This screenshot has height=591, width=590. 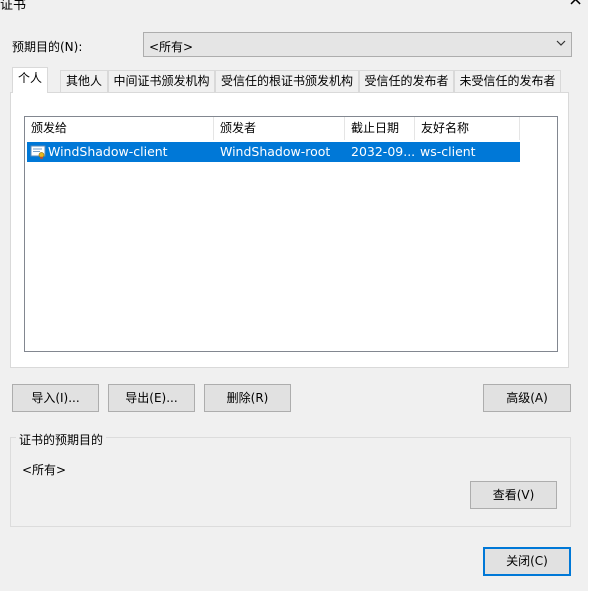 I want to click on certificate-icon, so click(x=38, y=152).